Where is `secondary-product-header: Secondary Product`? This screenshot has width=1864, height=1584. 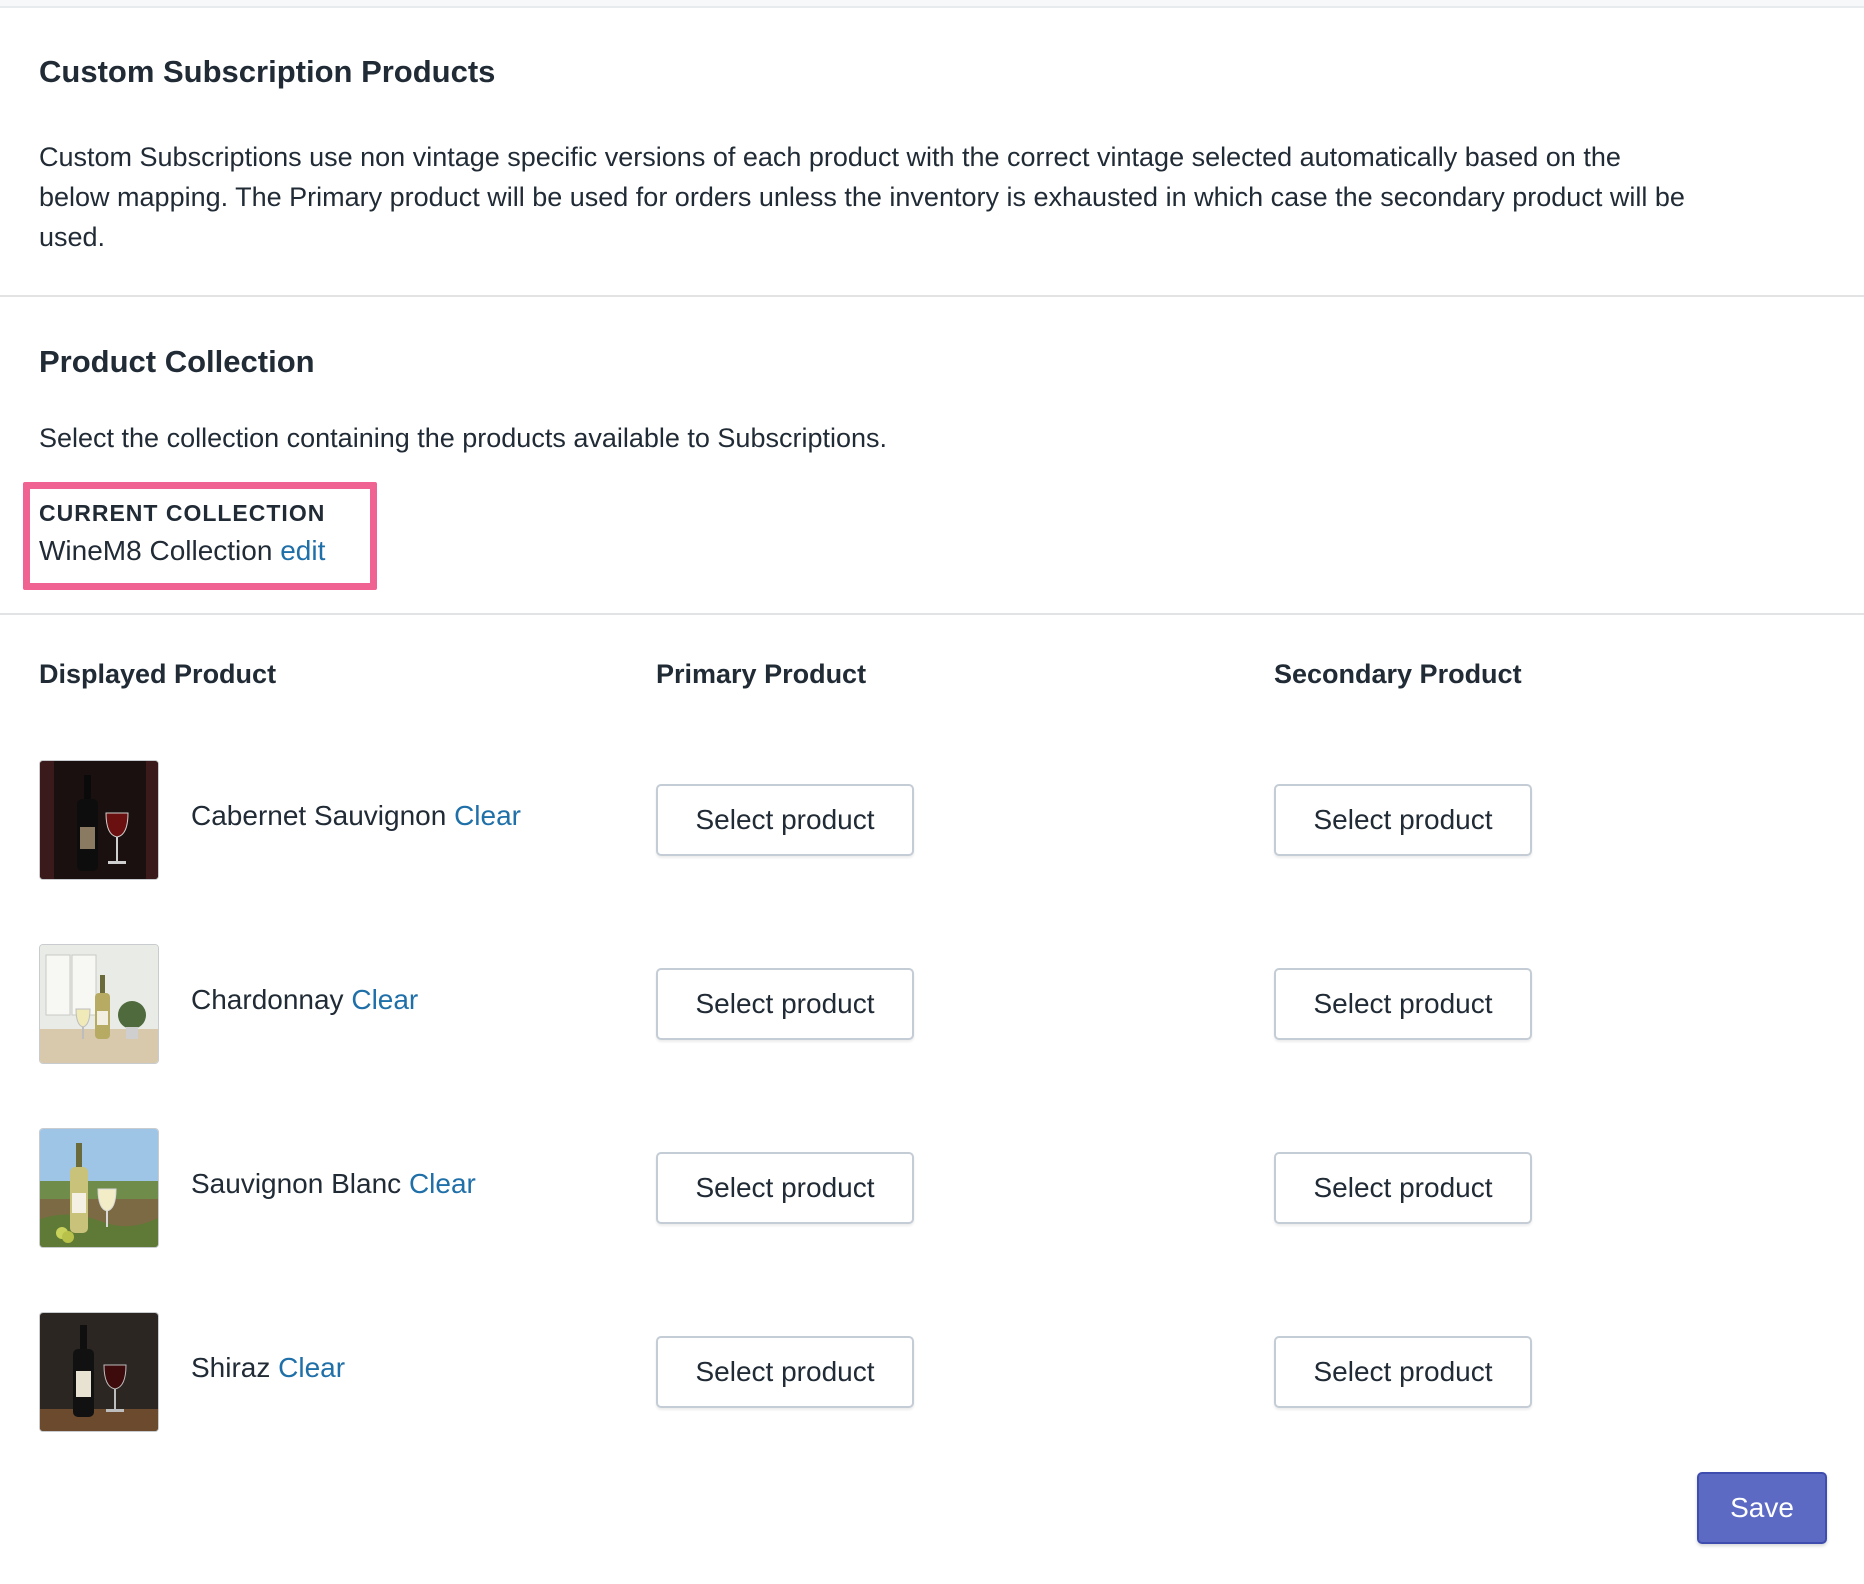 secondary-product-header: Secondary Product is located at coordinates (1398, 674).